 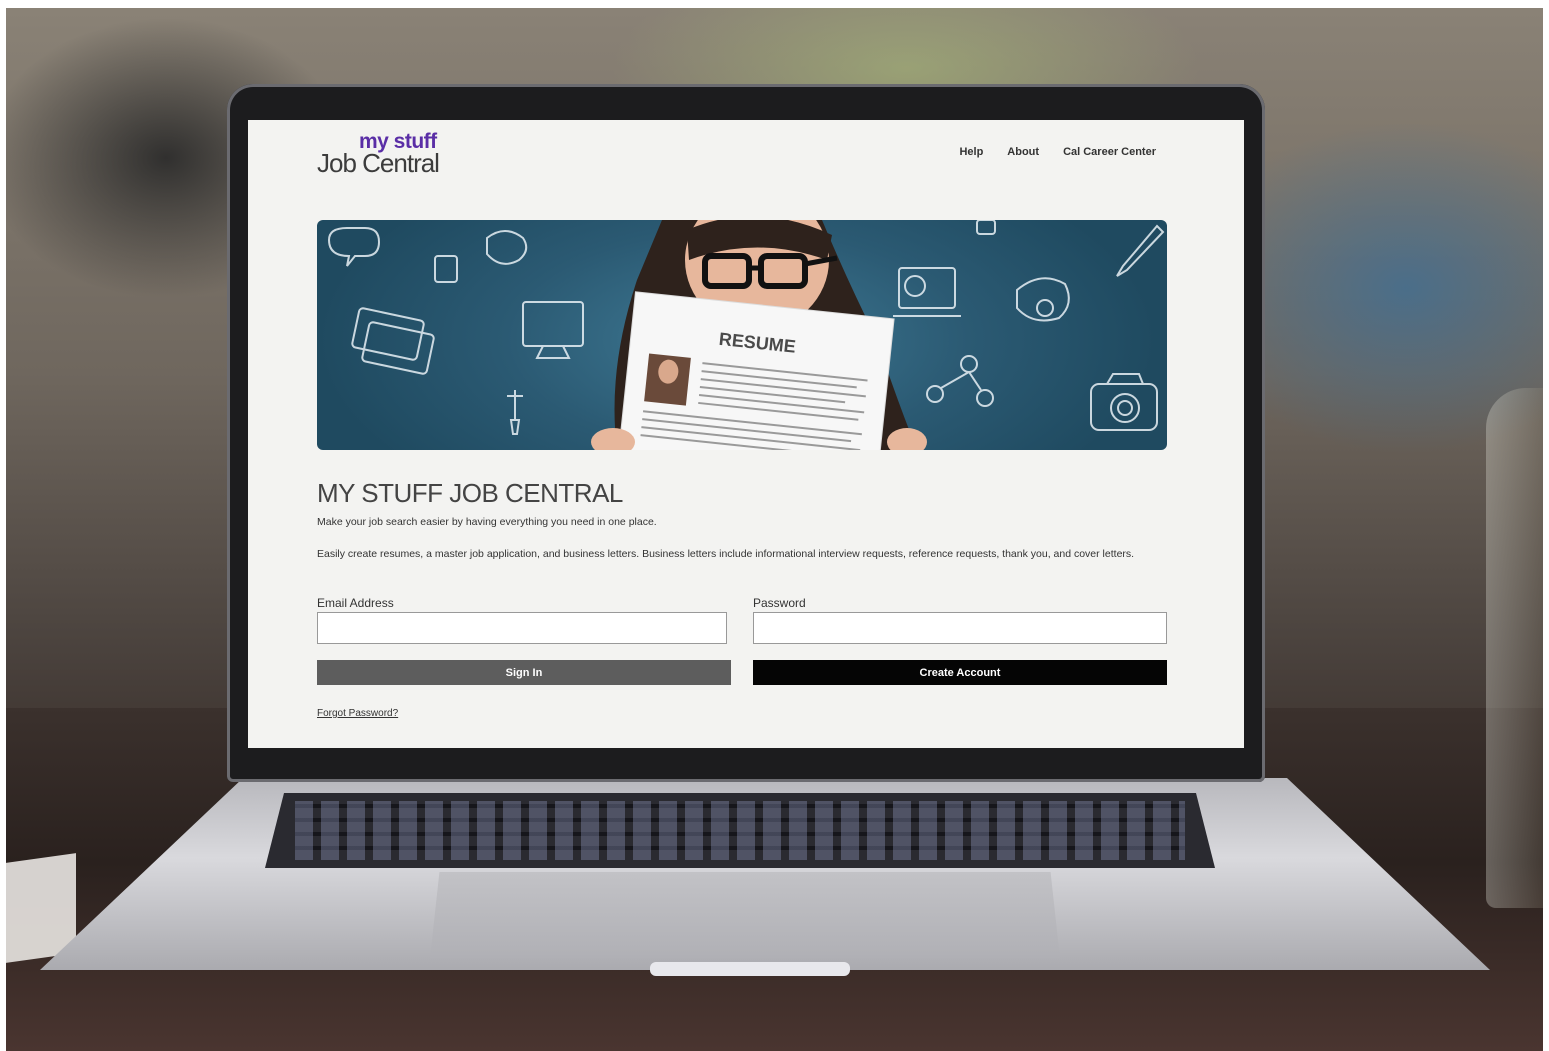 What do you see at coordinates (357, 713) in the screenshot?
I see `forgot-password-link: Forgot Password?` at bounding box center [357, 713].